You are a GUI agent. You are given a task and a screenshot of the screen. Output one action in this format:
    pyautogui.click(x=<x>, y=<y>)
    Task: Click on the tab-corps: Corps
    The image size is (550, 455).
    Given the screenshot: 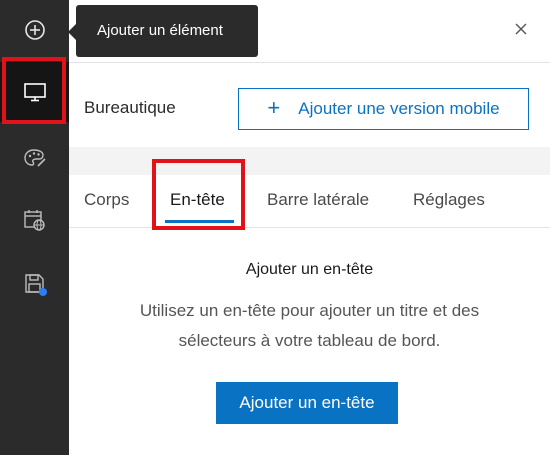 What is the action you would take?
    pyautogui.click(x=106, y=200)
    